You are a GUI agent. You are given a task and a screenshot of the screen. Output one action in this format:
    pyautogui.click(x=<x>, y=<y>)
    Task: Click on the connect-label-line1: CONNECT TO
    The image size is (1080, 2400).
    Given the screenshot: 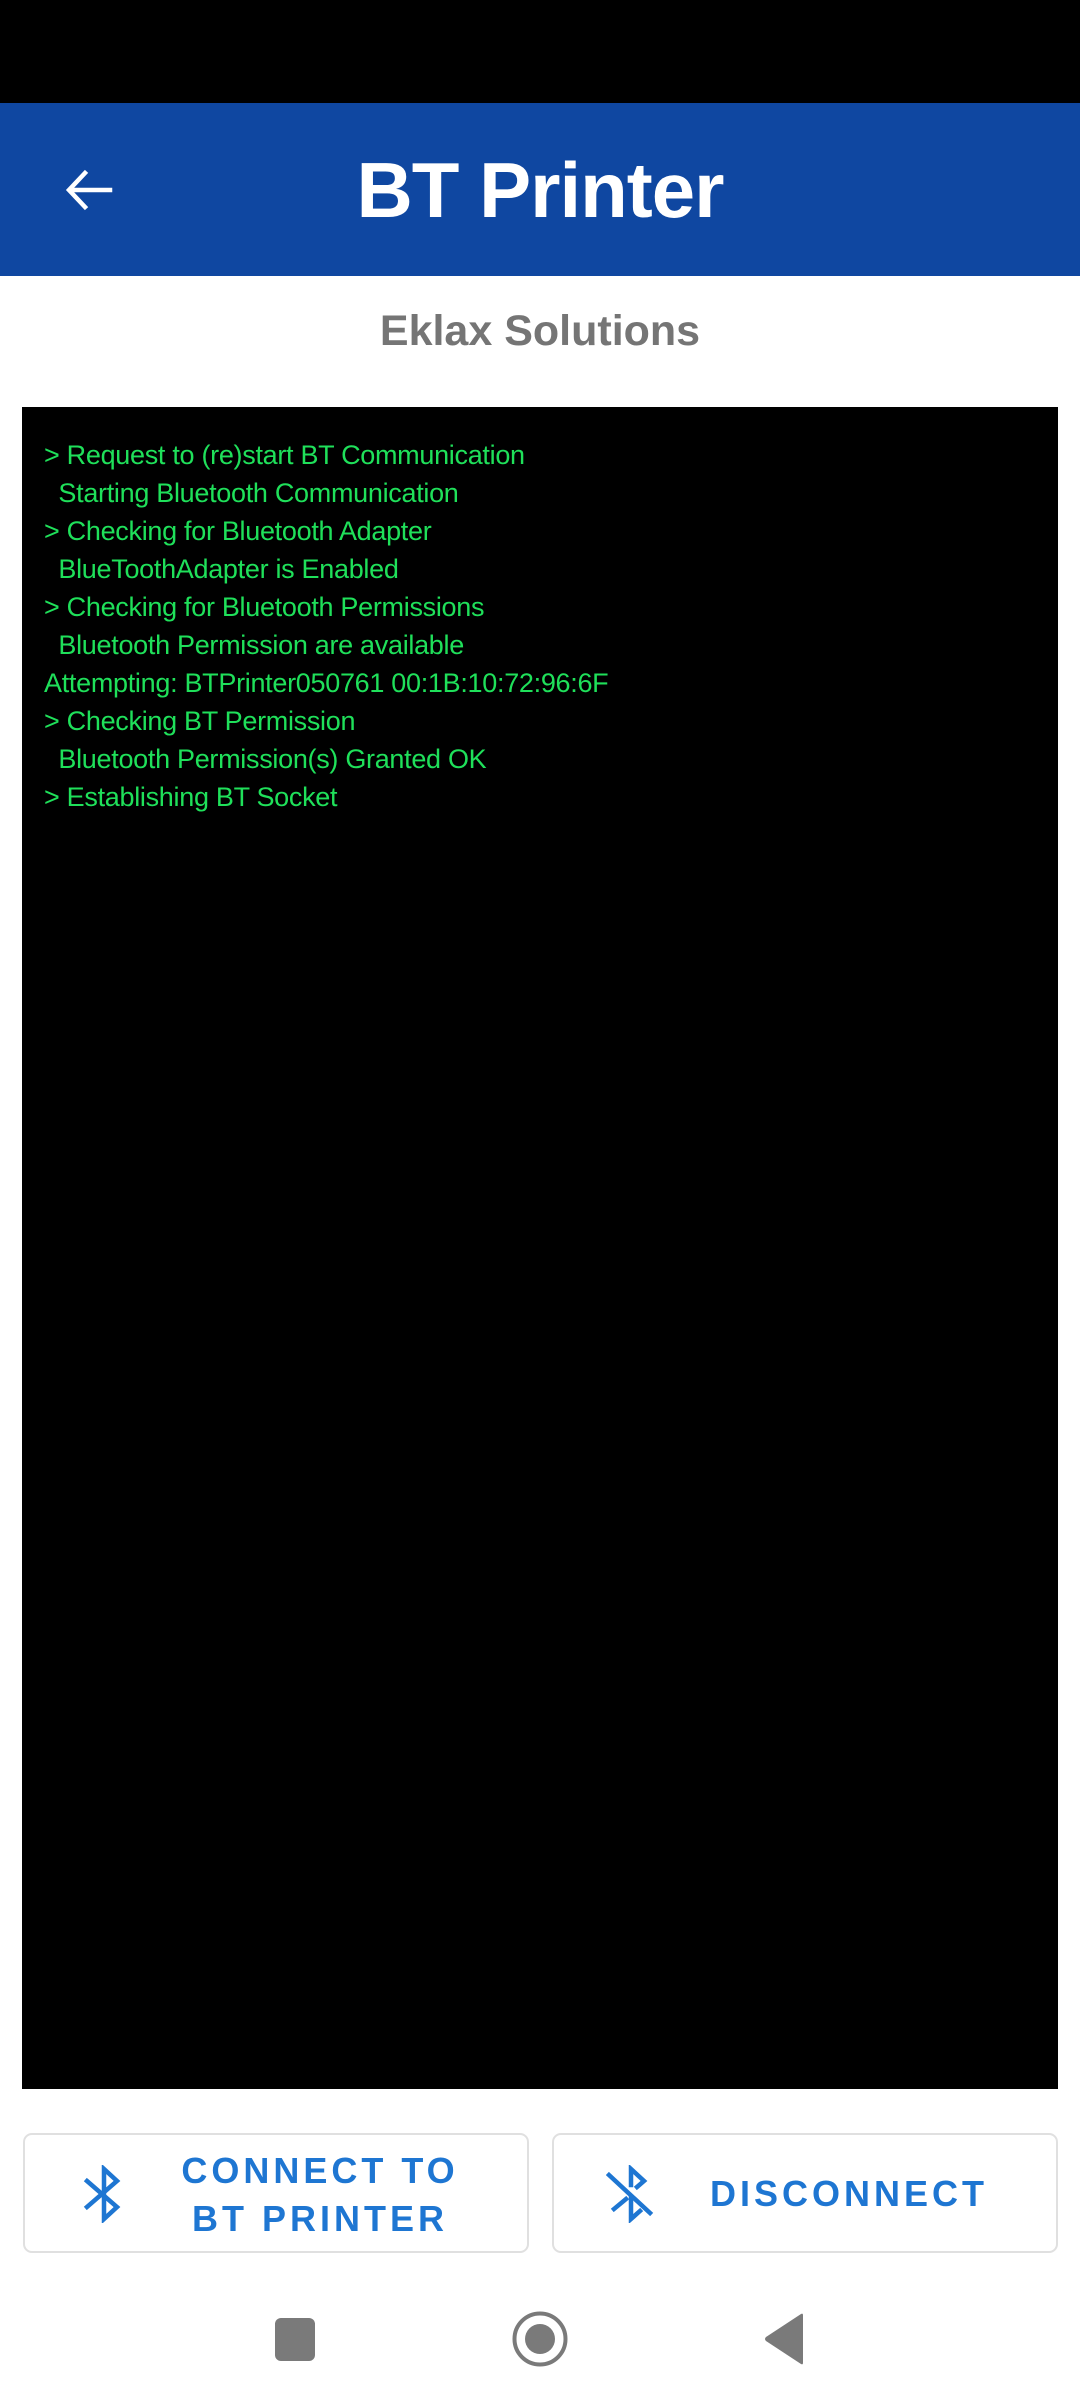 What is the action you would take?
    pyautogui.click(x=320, y=2170)
    